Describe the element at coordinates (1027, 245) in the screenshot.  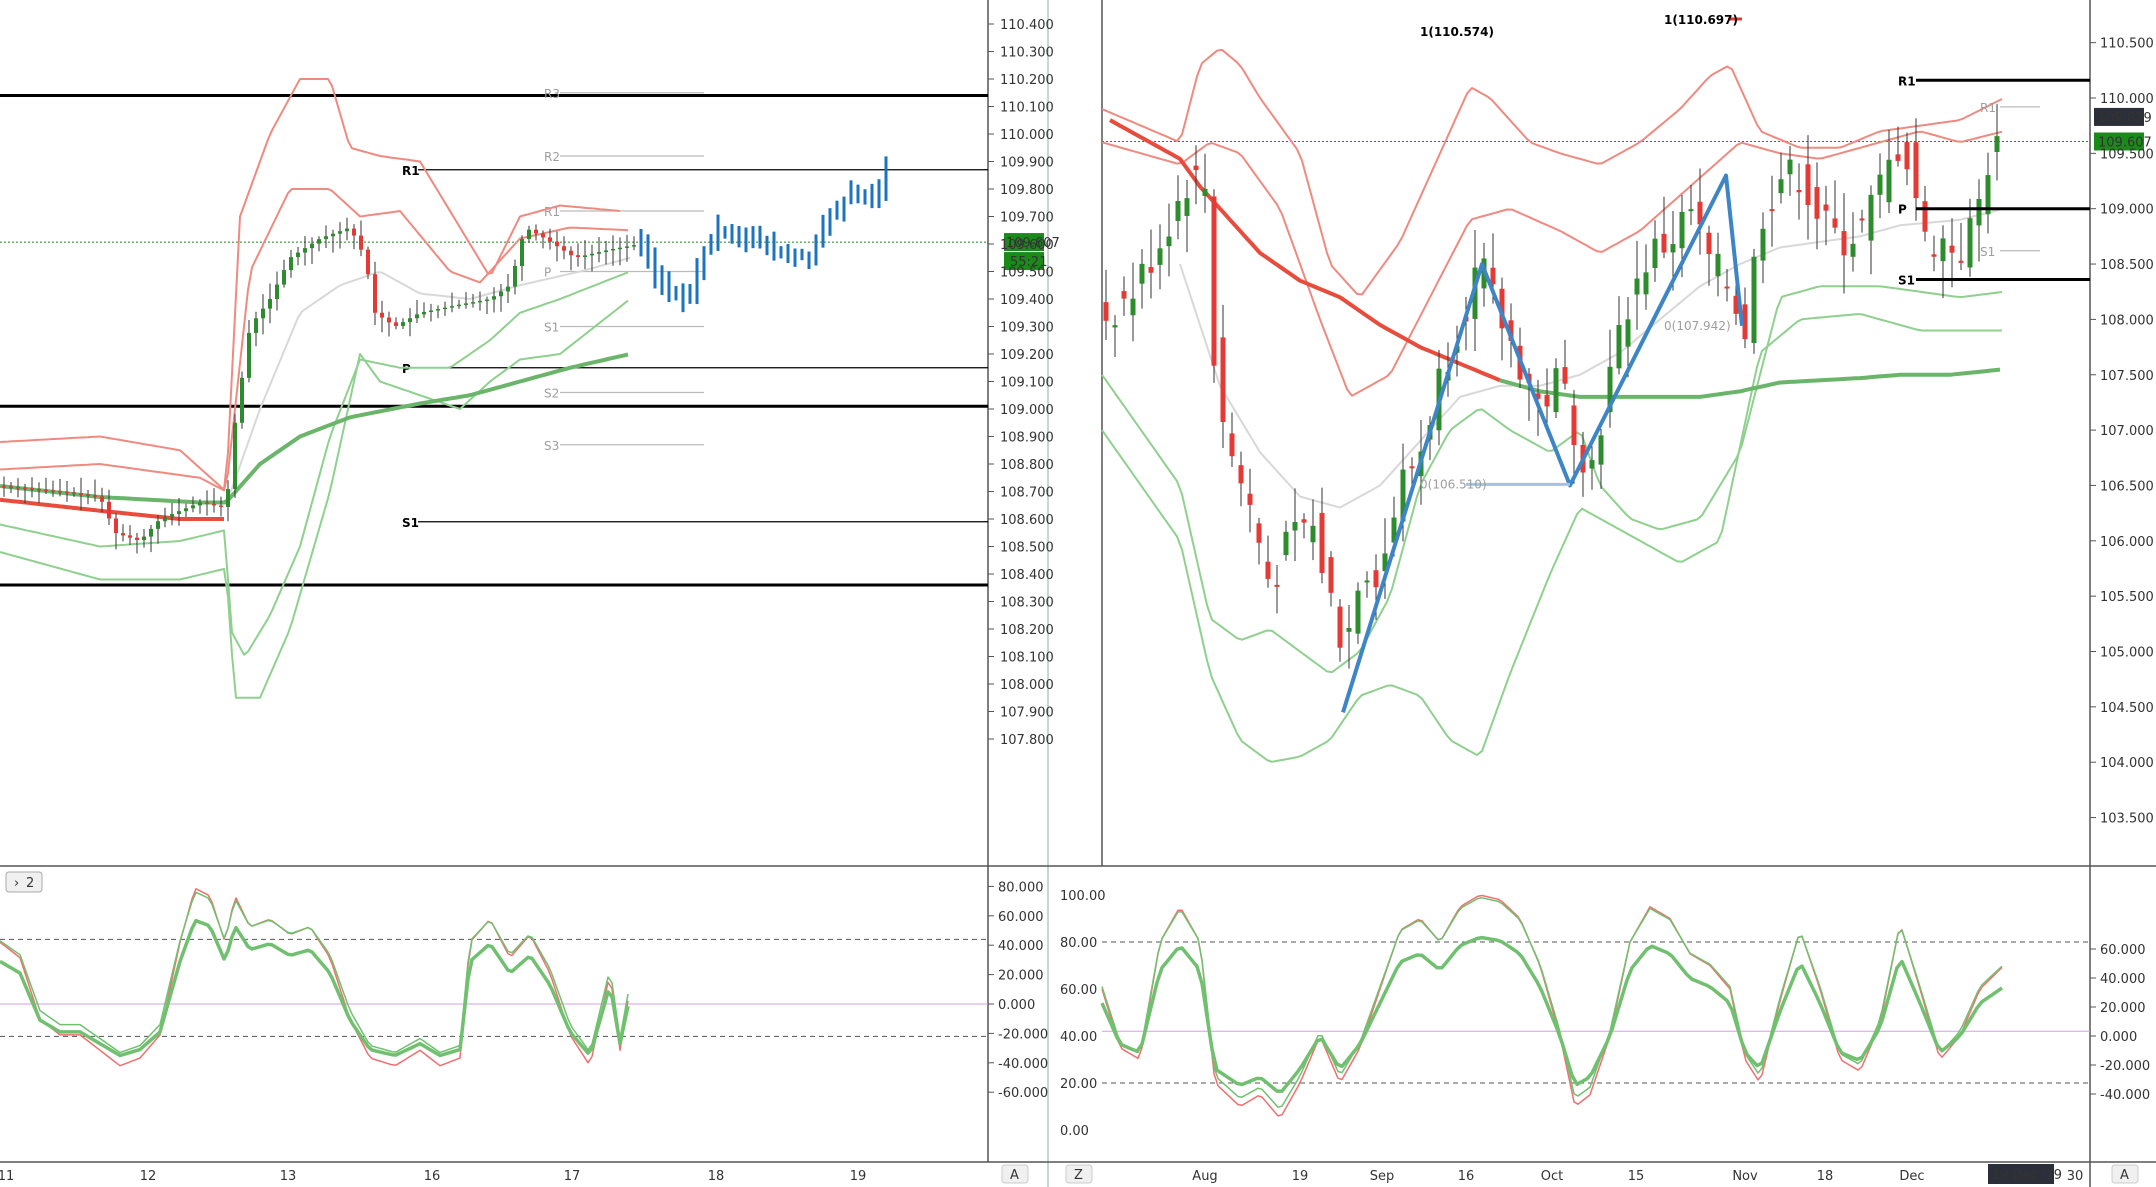
I see `left-y-tick-label: 109.600` at that location.